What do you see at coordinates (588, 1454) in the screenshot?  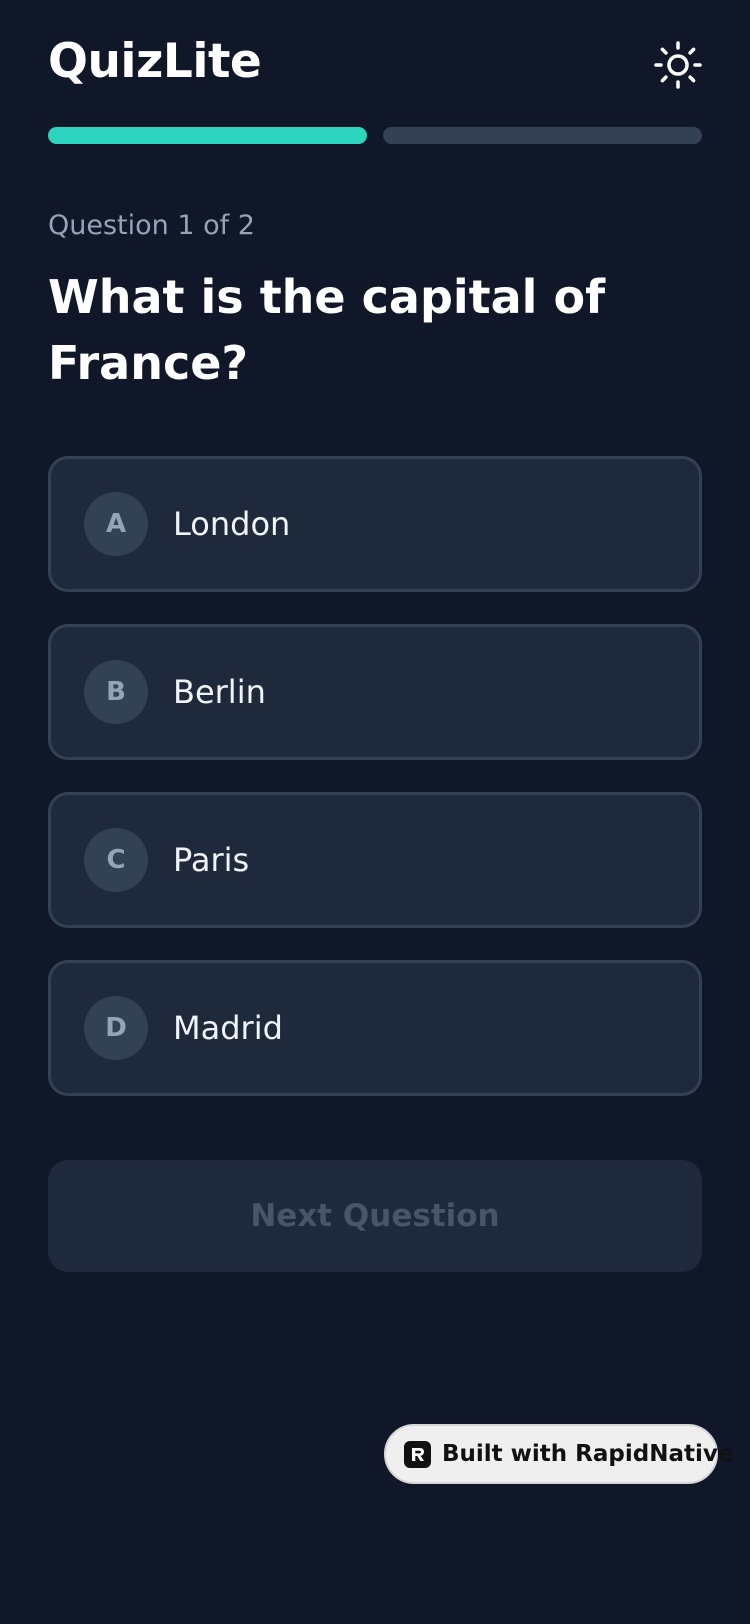 I see `badge-label: Built with RapidNative` at bounding box center [588, 1454].